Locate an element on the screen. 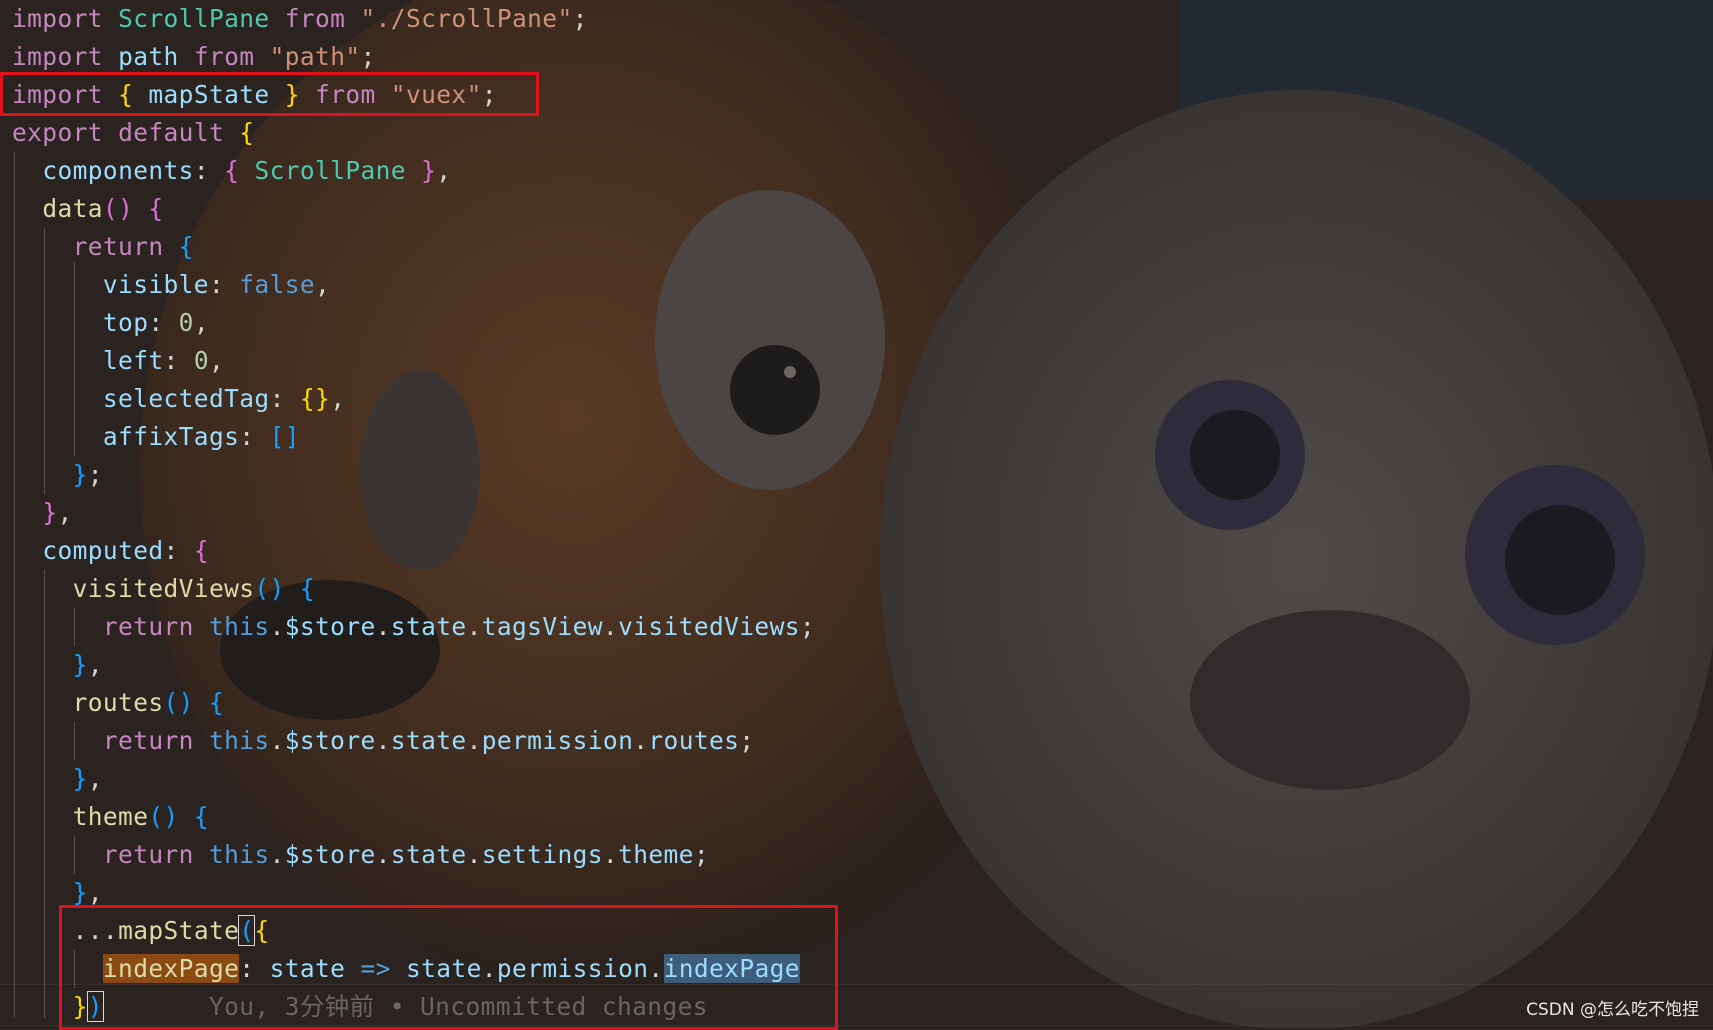 Image resolution: width=1713 pixels, height=1030 pixels. watermark: CSDN @怎么吃不饱捏 is located at coordinates (1612, 1010).